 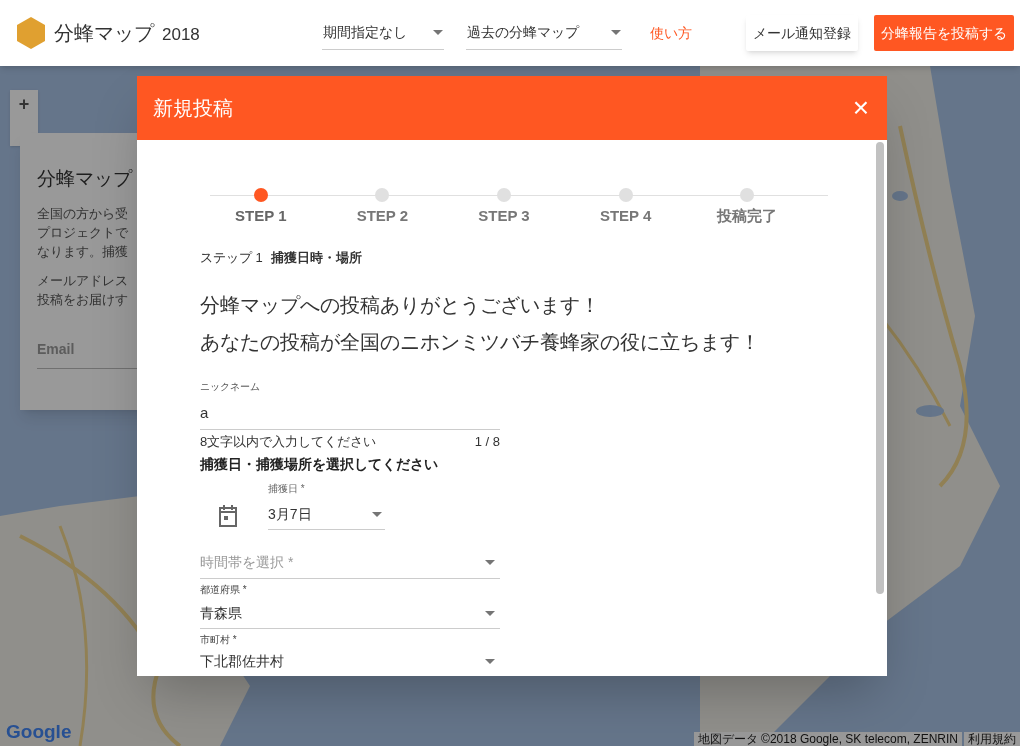 What do you see at coordinates (193, 108) in the screenshot?
I see `dialog-title: 新規投稿` at bounding box center [193, 108].